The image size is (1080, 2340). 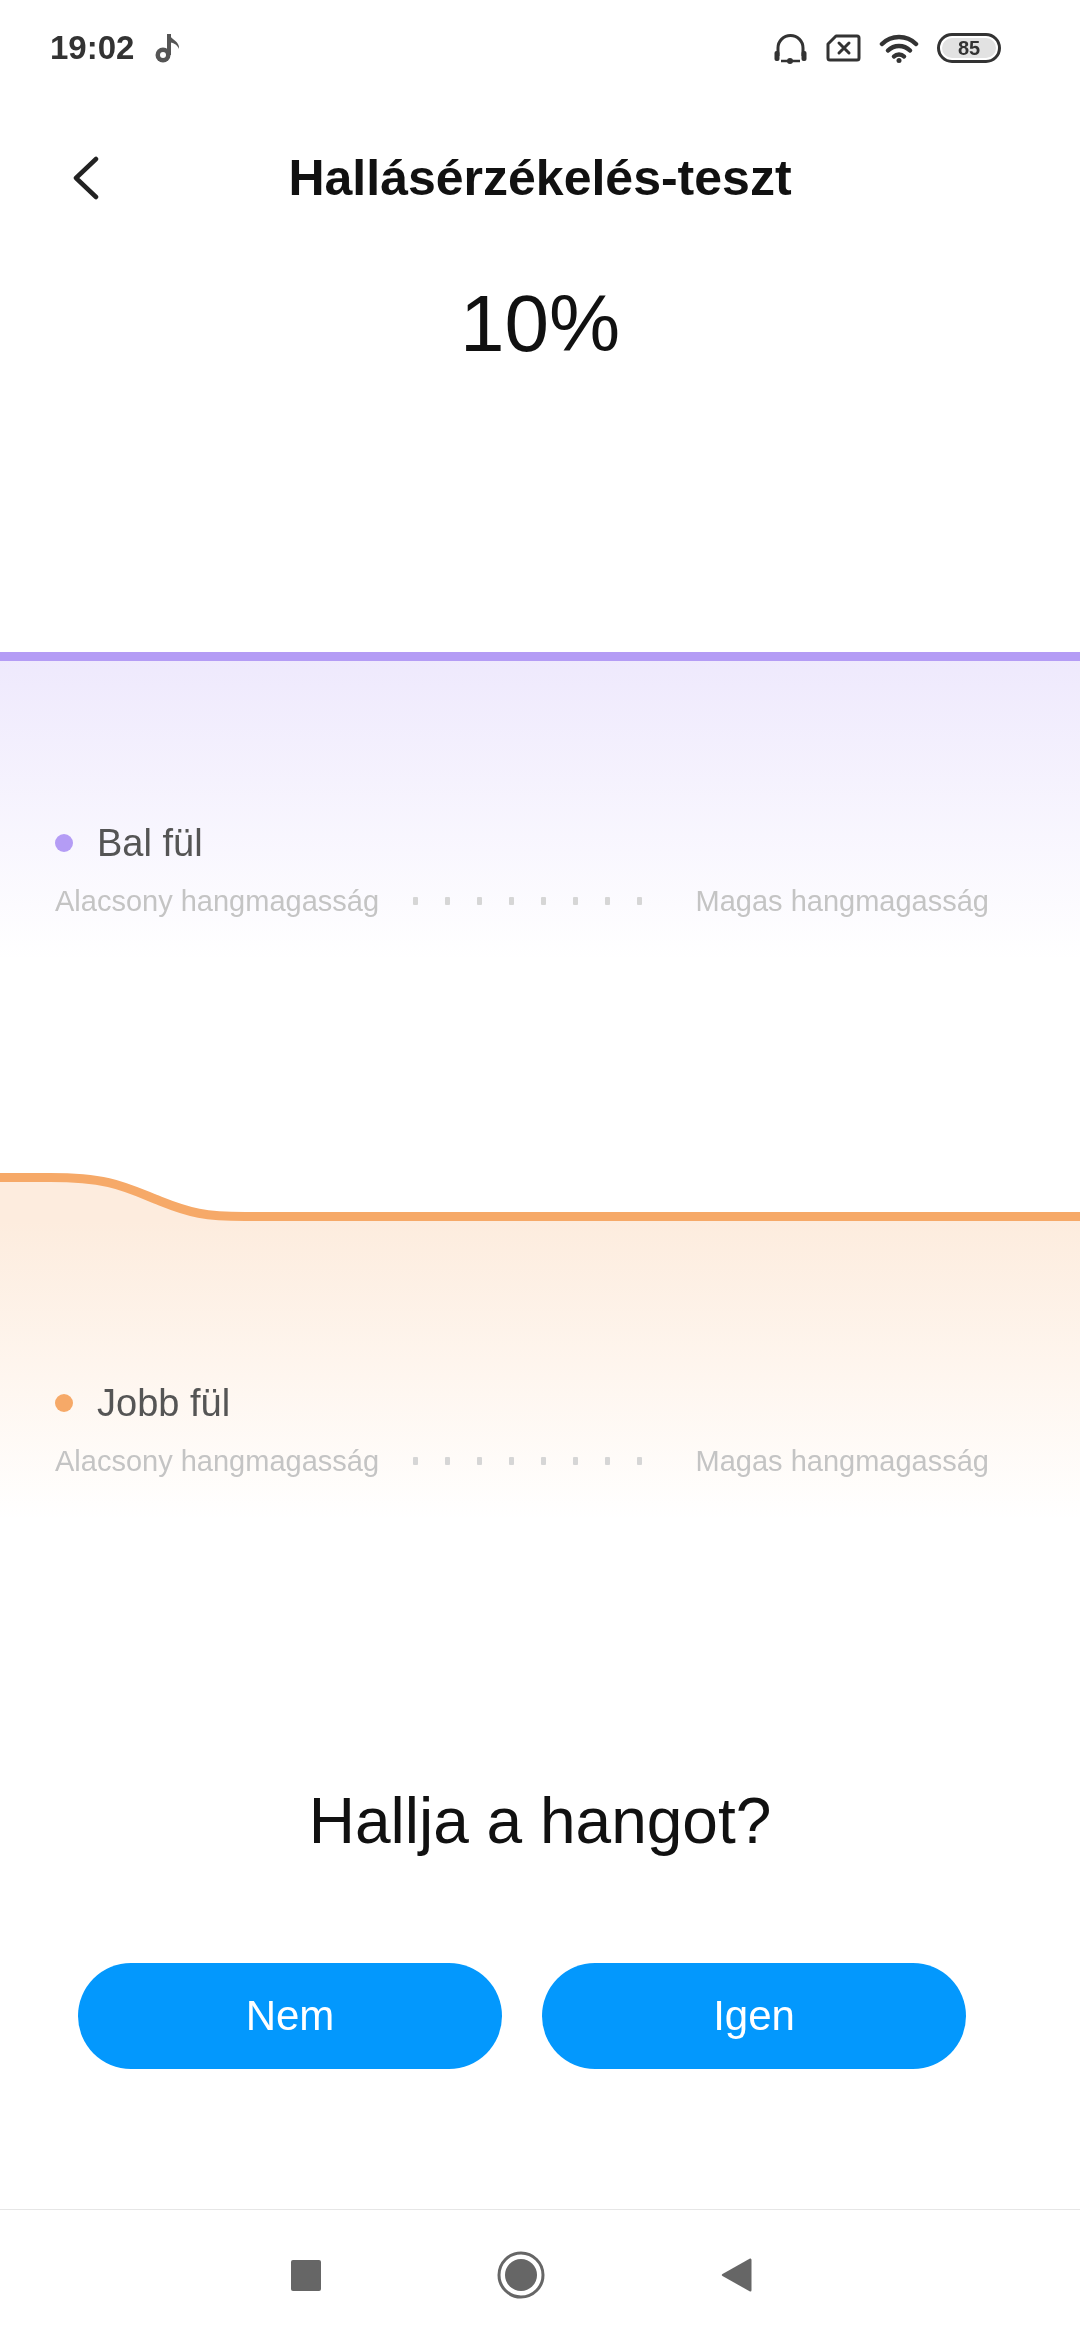 What do you see at coordinates (790, 47) in the screenshot?
I see `headset-icon` at bounding box center [790, 47].